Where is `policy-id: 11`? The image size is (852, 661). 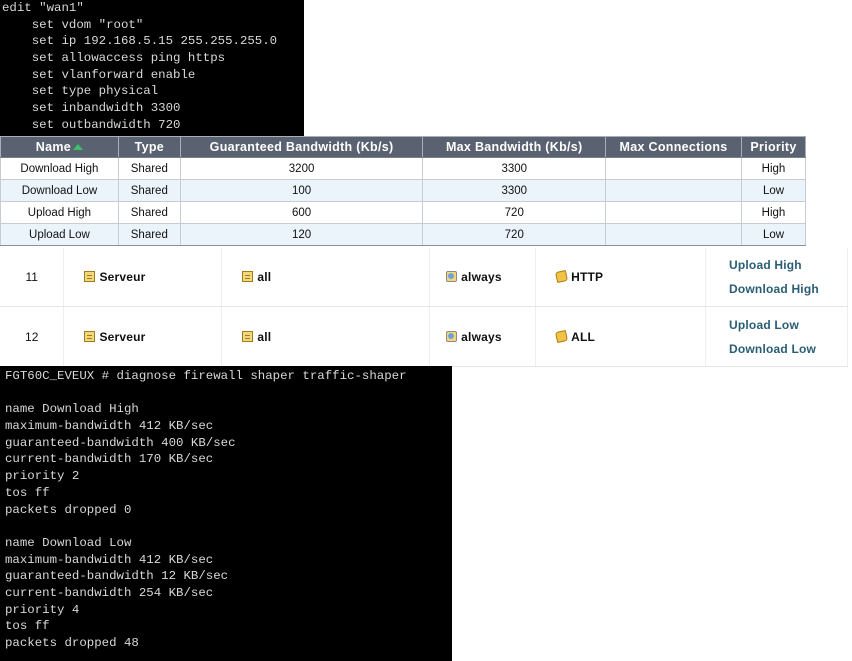 policy-id: 11 is located at coordinates (32, 277).